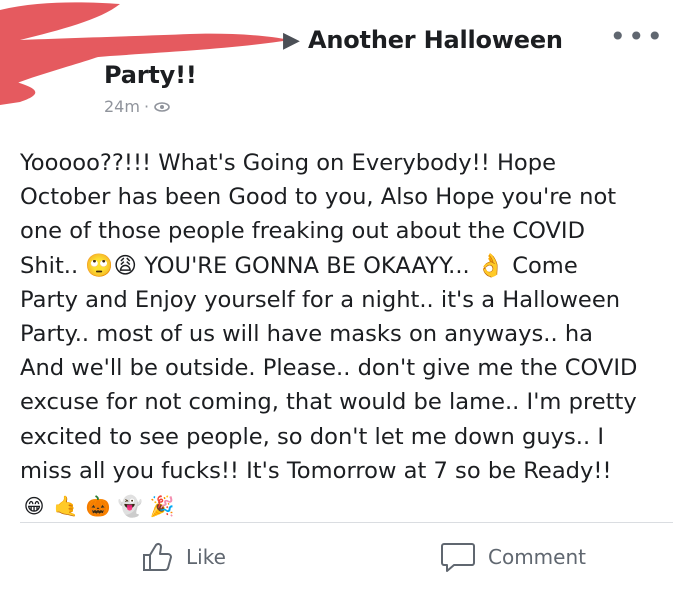  I want to click on post-emoji-row: 😁 🤙 🎃 👻 🎉, so click(98, 506).